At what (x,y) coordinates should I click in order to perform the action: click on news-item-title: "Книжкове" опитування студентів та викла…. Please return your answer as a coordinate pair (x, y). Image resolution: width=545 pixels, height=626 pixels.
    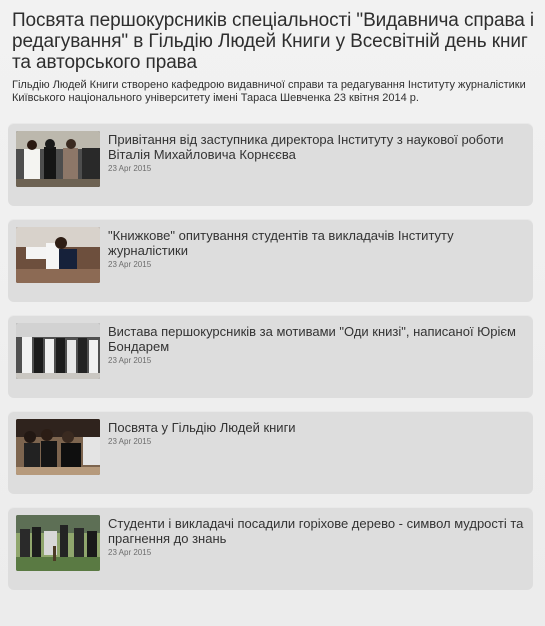
    Looking at the image, I should click on (316, 243).